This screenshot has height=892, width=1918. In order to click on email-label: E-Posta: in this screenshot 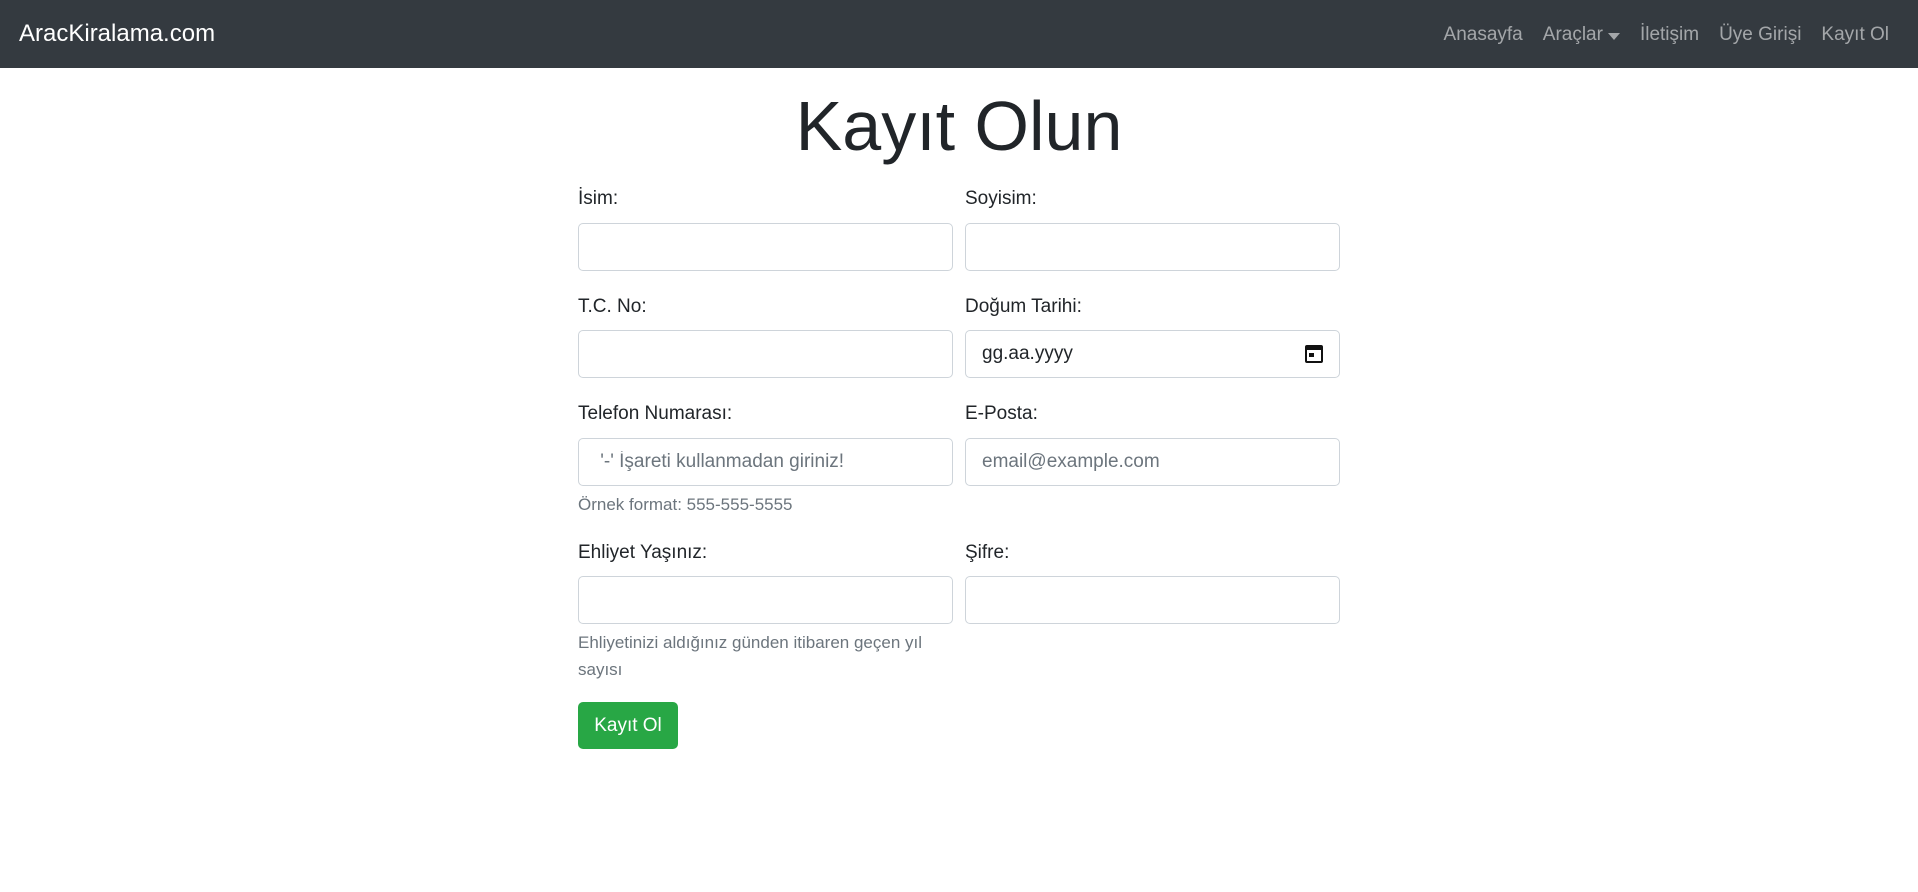, I will do `click(1001, 413)`.